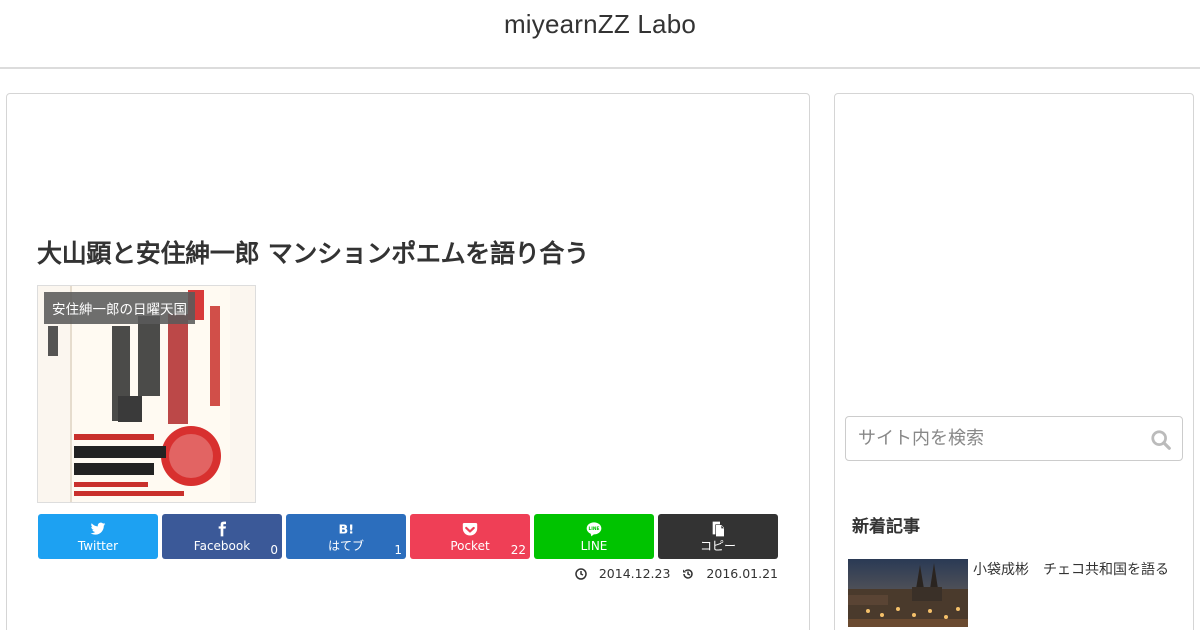  Describe the element at coordinates (222, 529) in the screenshot. I see `facebook-icon` at that location.